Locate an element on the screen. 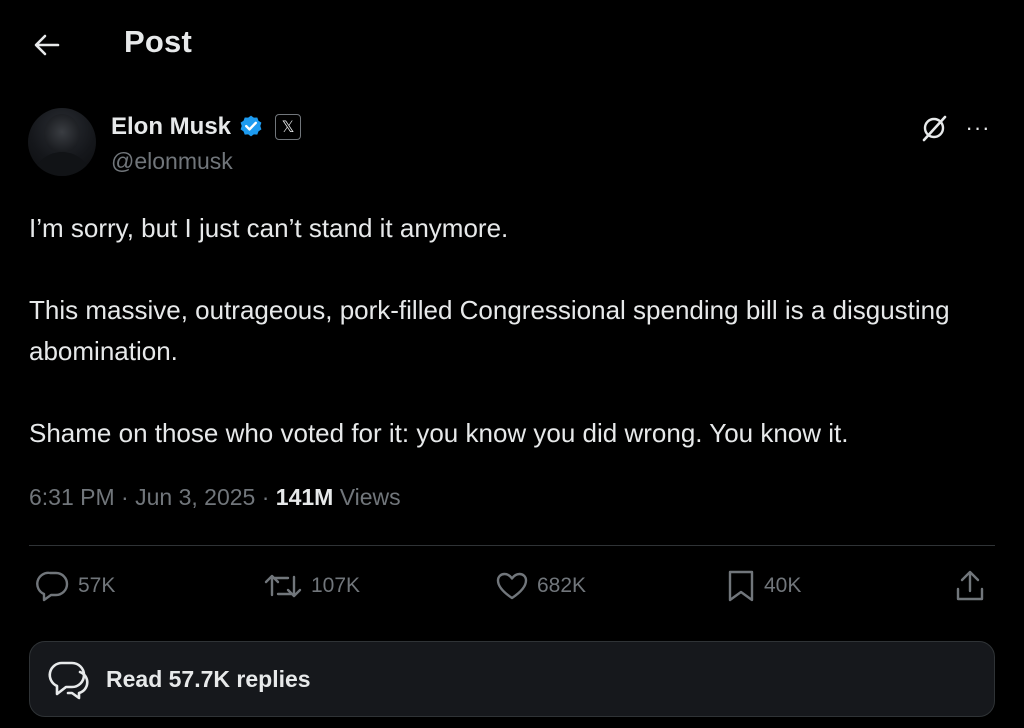  author-handle: @elonmusk is located at coordinates (172, 161).